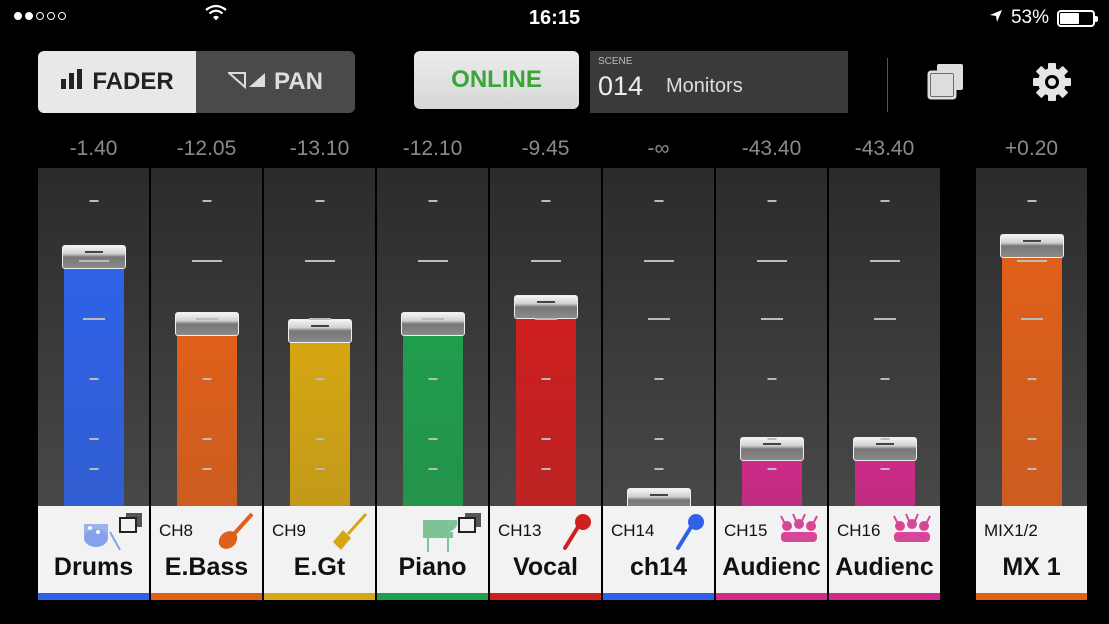 Image resolution: width=1109 pixels, height=624 pixels. What do you see at coordinates (319, 148) in the screenshot?
I see `fader-value: -13.10` at bounding box center [319, 148].